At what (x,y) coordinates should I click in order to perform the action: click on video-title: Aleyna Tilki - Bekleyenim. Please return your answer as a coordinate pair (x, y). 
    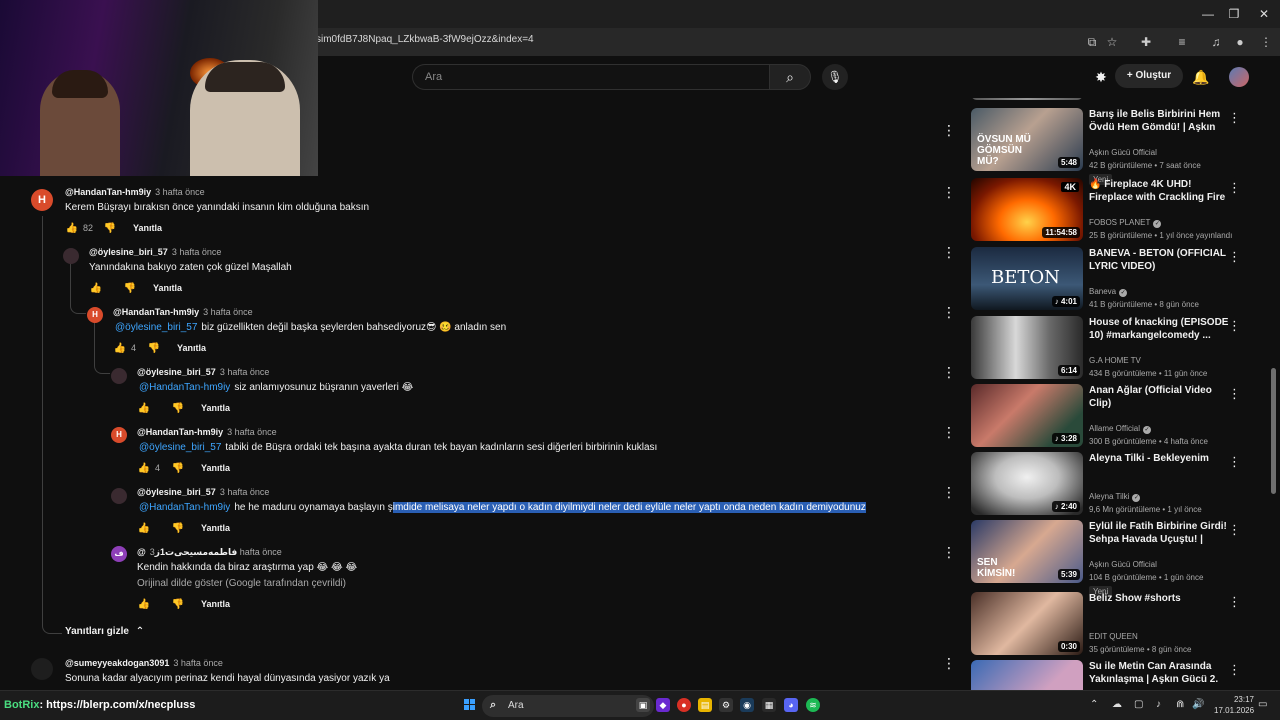
    Looking at the image, I should click on (1159, 458).